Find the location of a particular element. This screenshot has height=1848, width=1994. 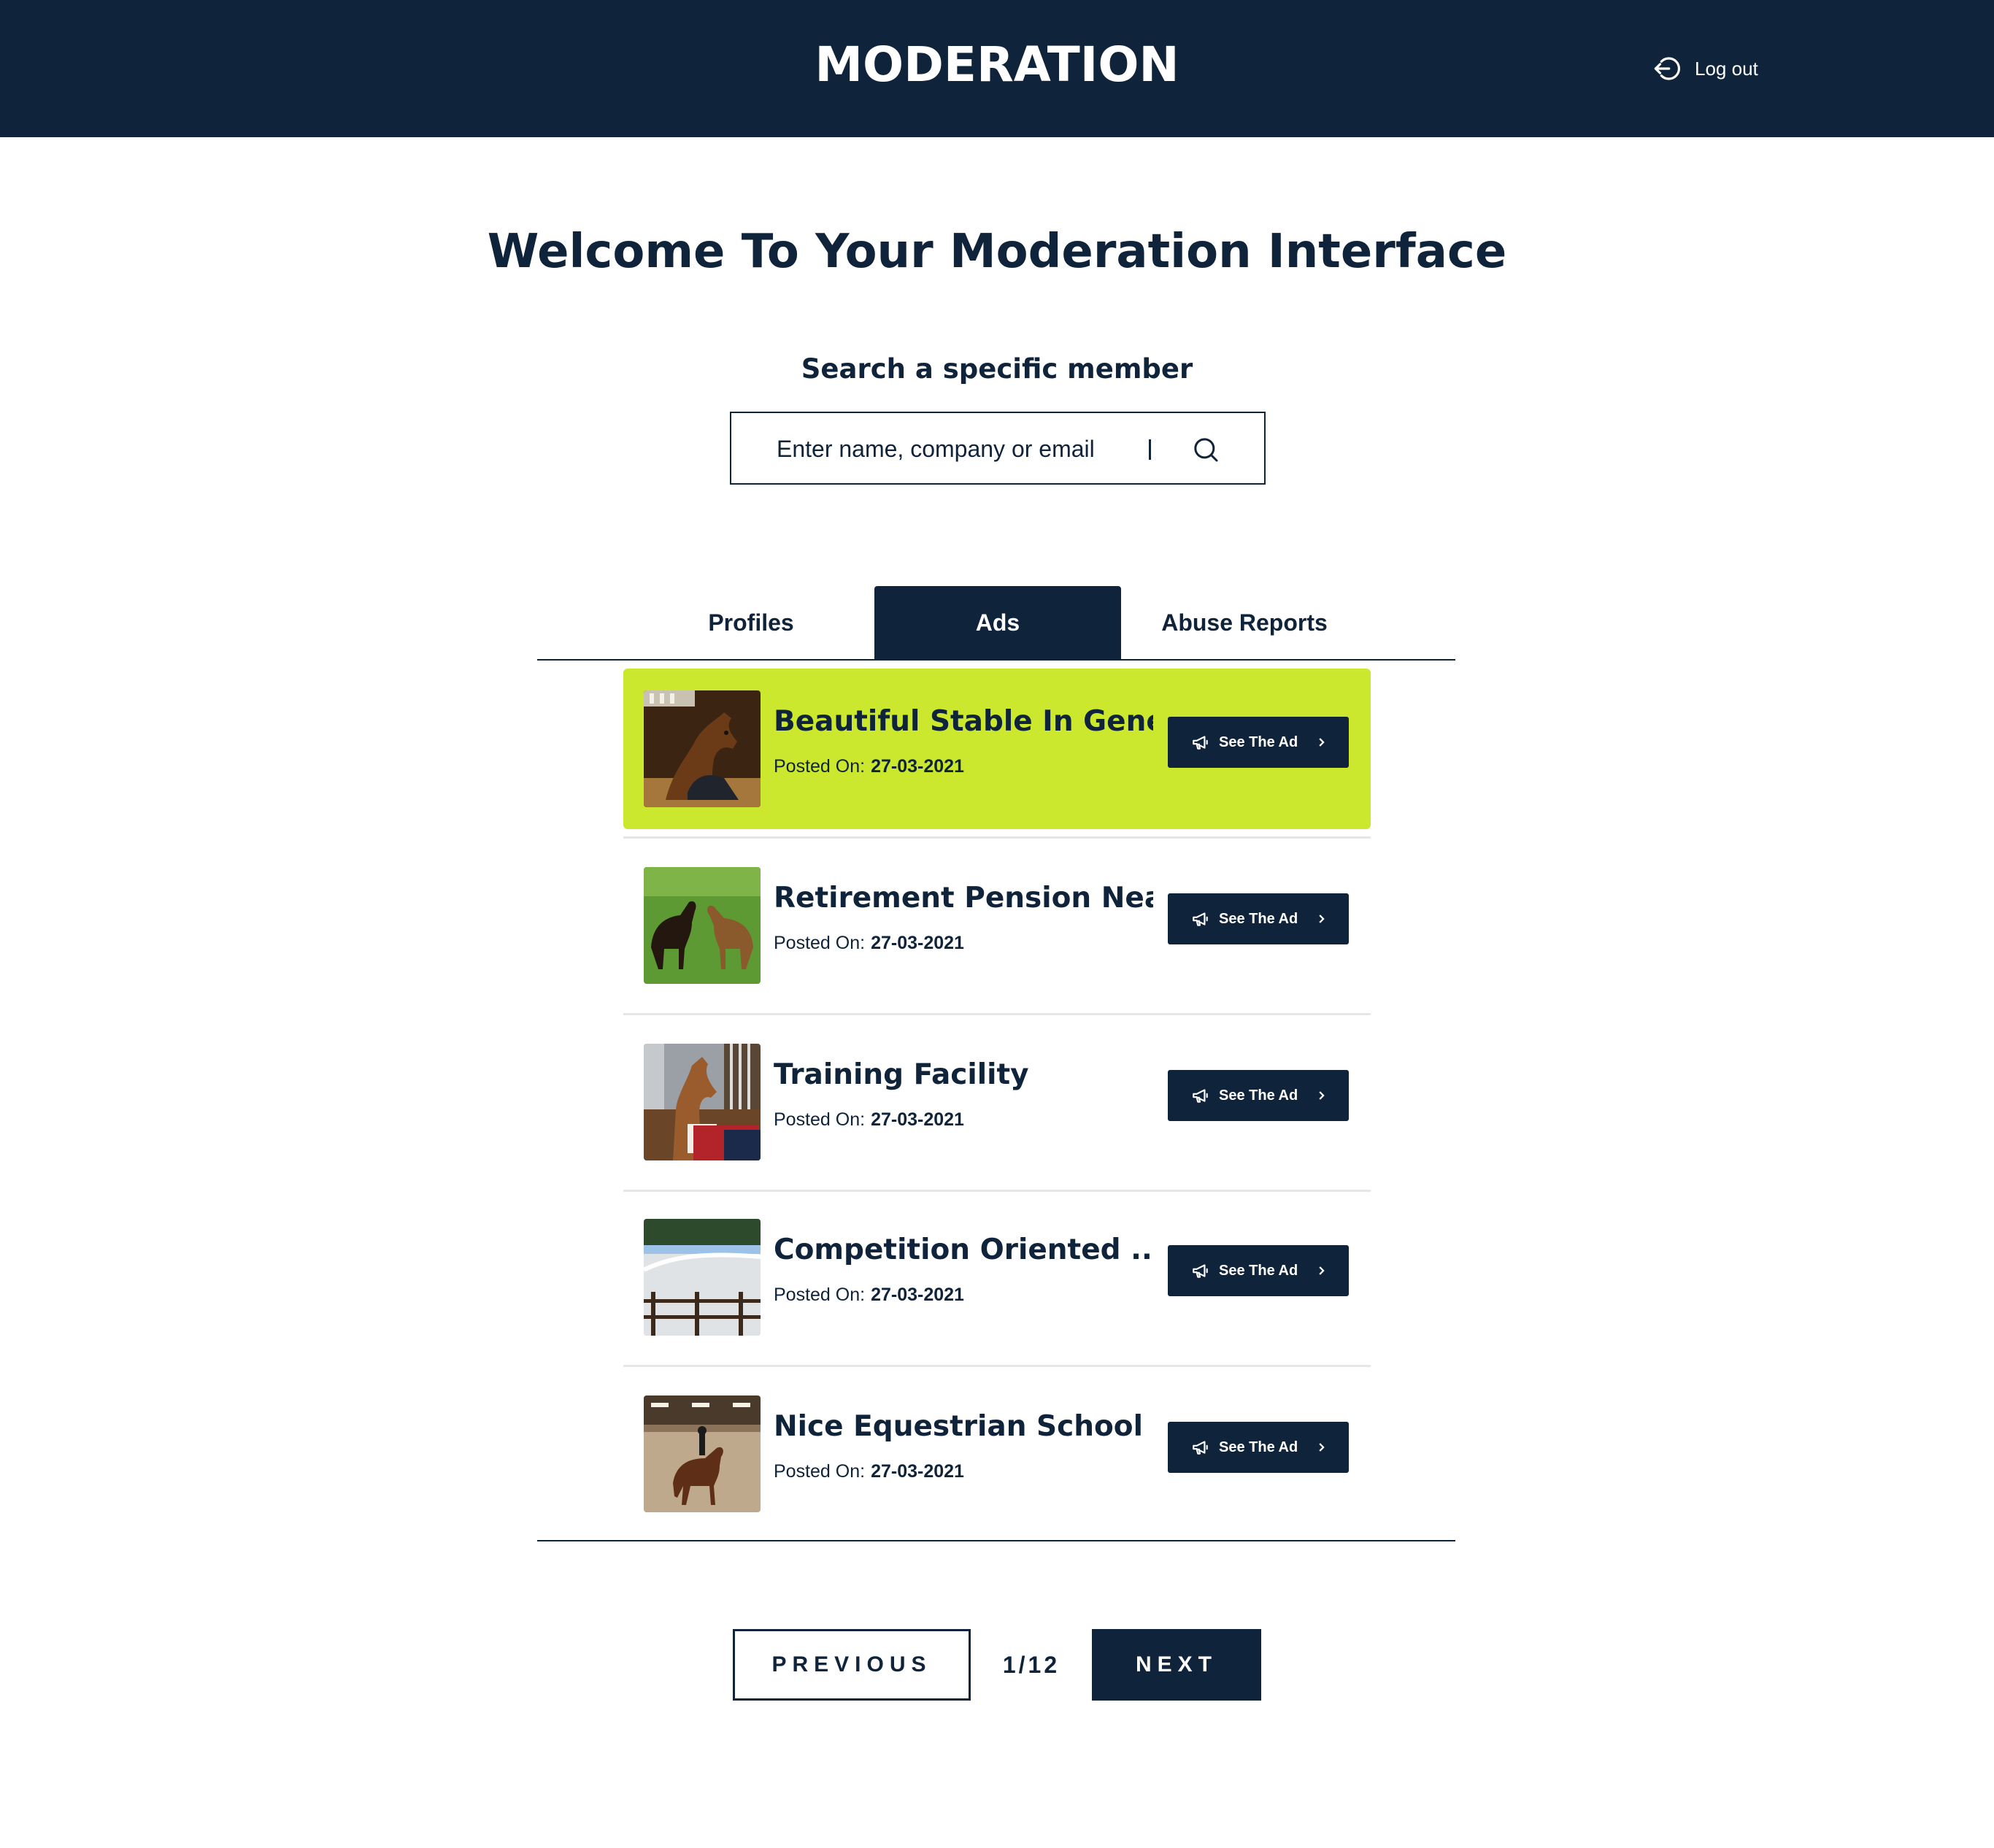

top-bar: MODERATION Log out is located at coordinates (997, 68).